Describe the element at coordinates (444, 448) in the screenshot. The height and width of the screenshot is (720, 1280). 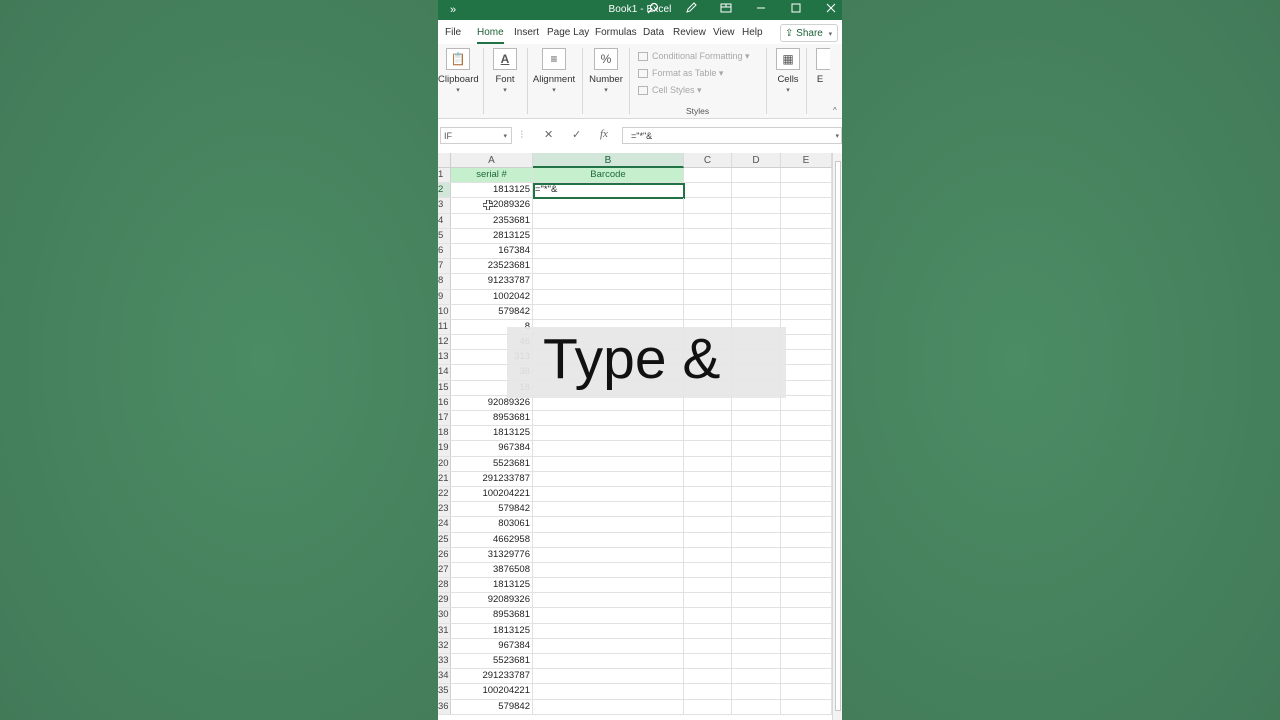
I see `row-header: 19` at that location.